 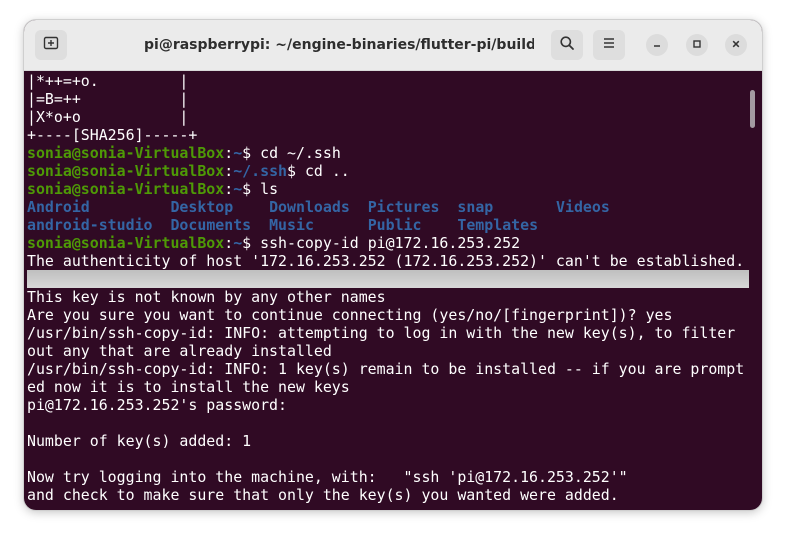 I want to click on prompt-line: sonia@sonia-VirtualBox:~$ cd ~/.ssh, so click(x=388, y=153).